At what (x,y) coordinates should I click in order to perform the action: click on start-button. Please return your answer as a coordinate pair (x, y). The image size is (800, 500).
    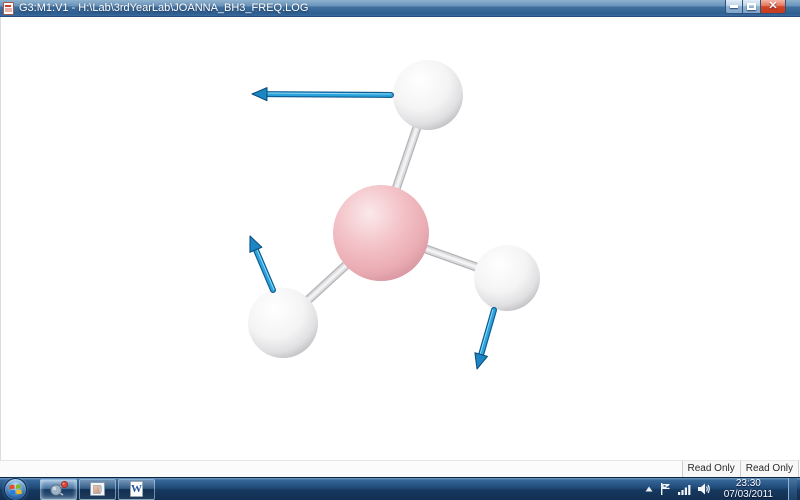
    Looking at the image, I should click on (15, 488).